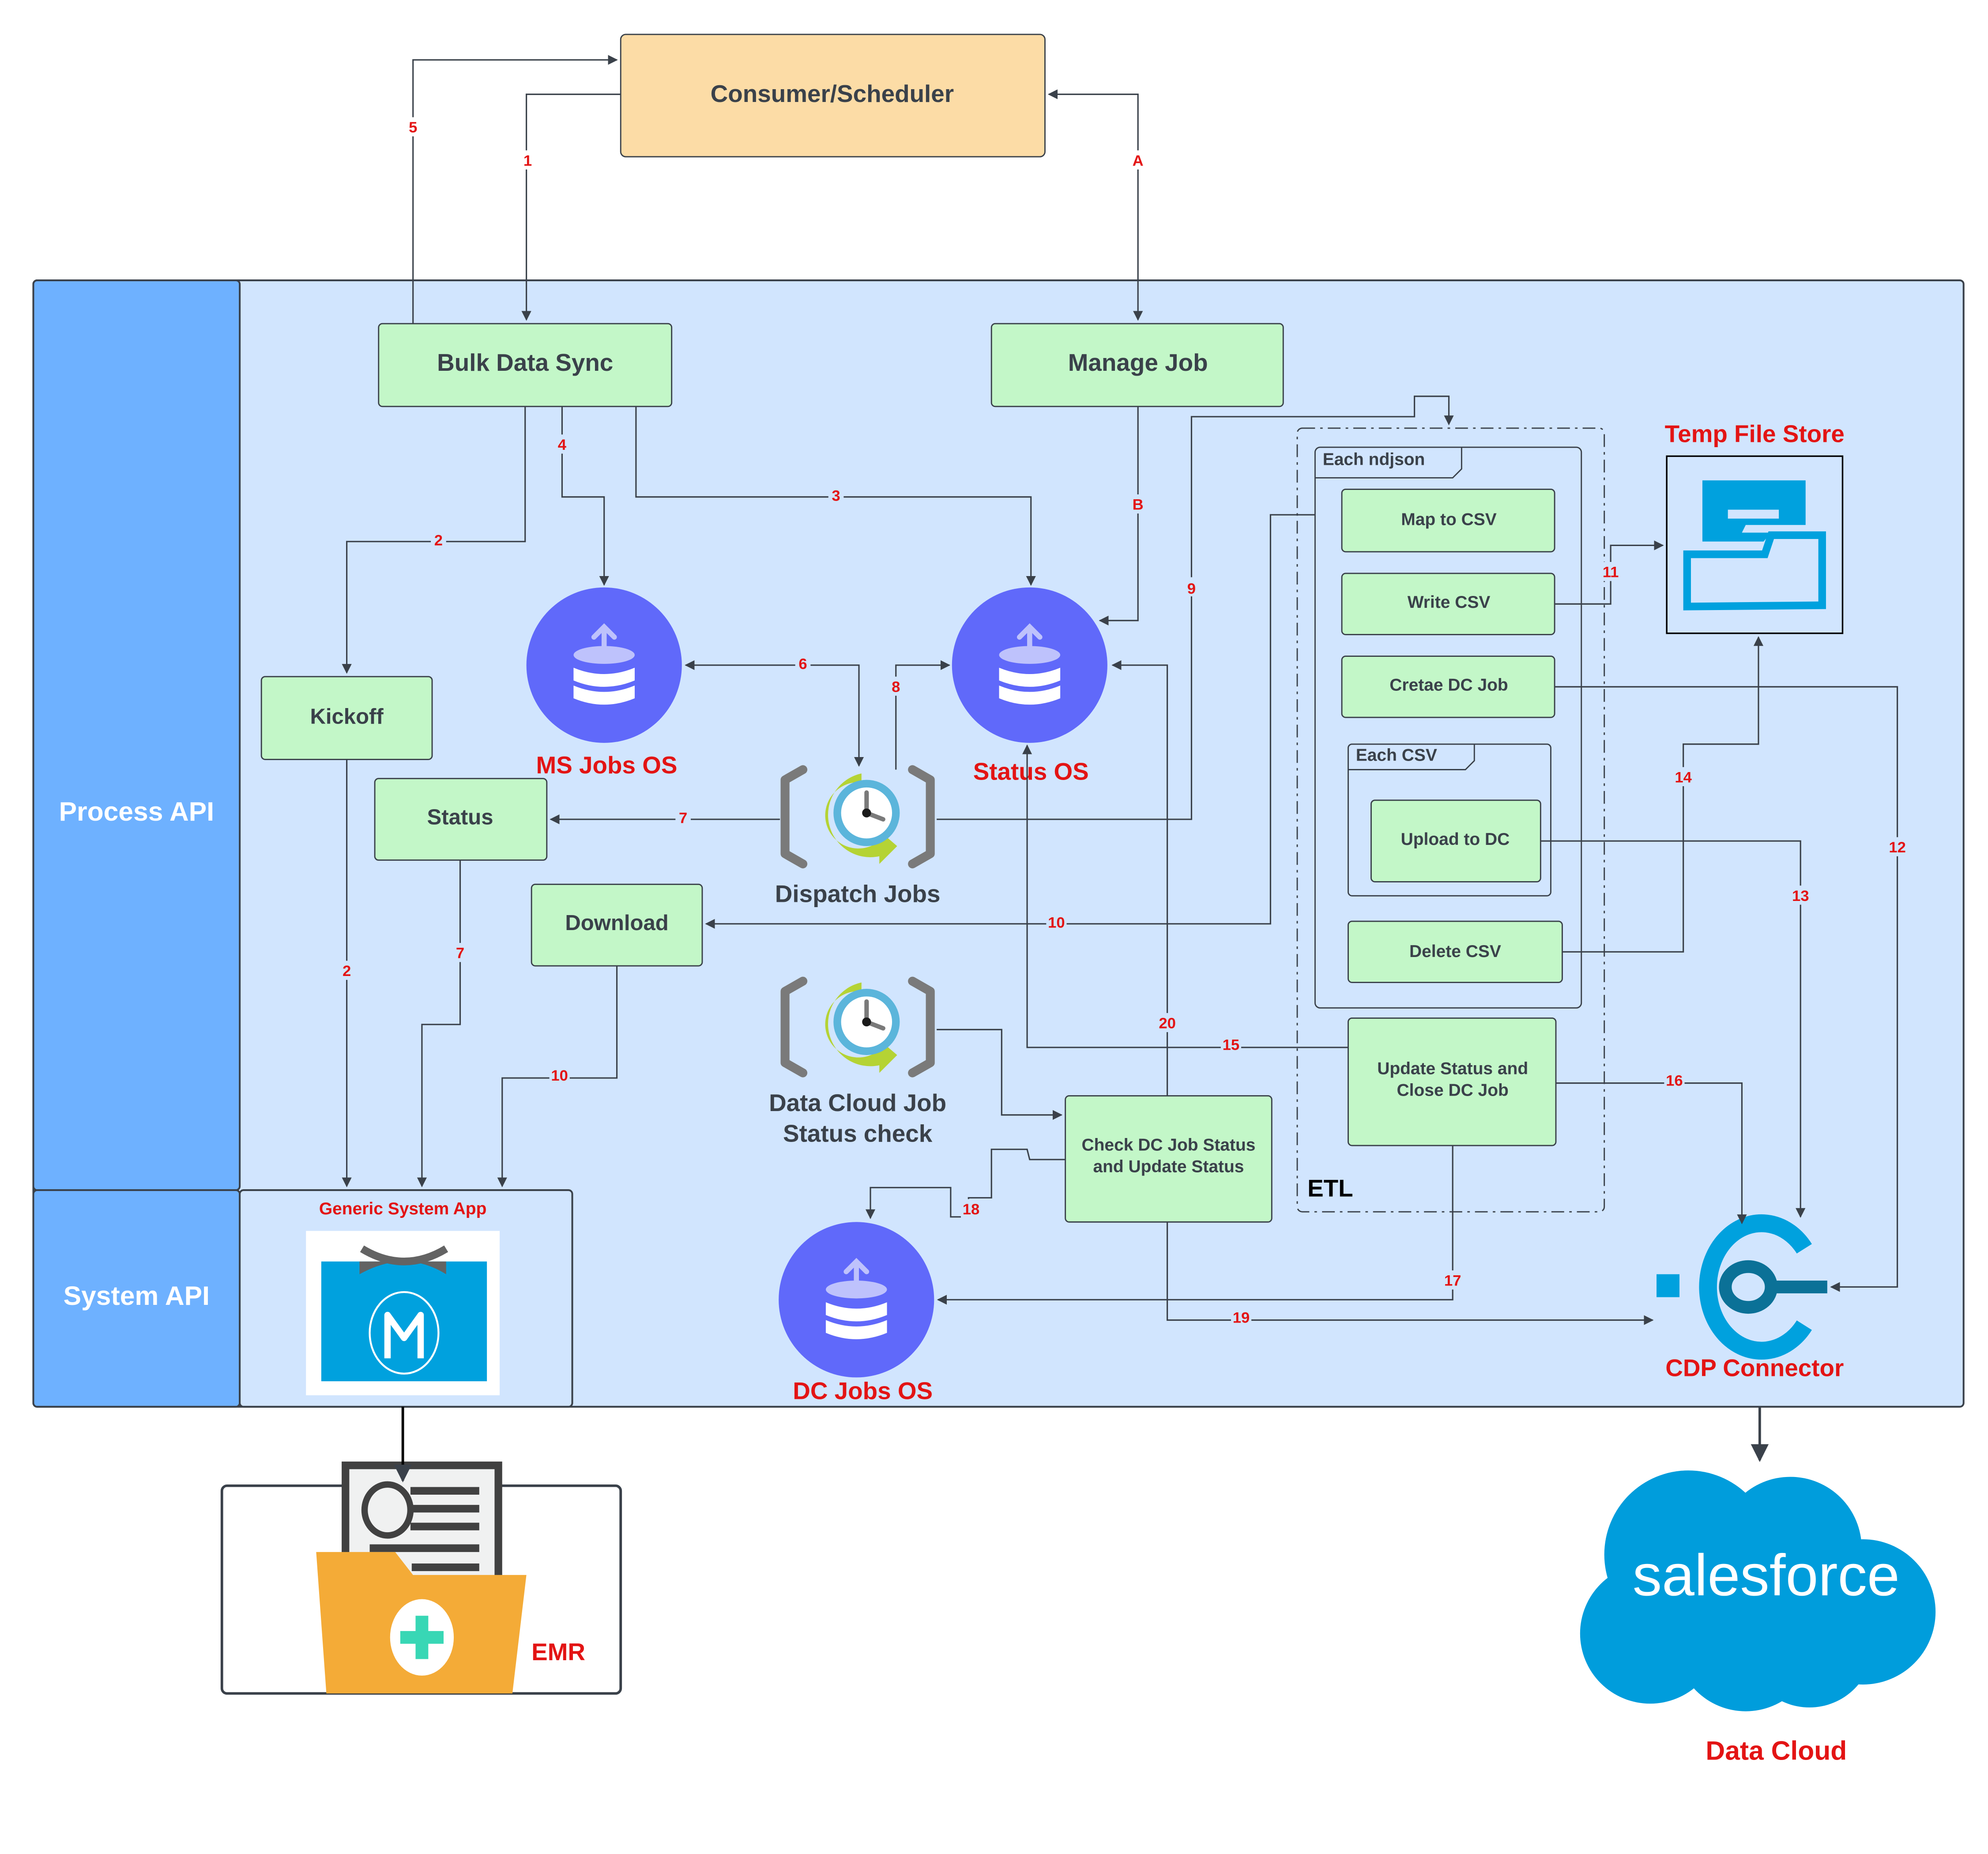  Describe the element at coordinates (1674, 1081) in the screenshot. I see `edge-label-16: 16` at that location.